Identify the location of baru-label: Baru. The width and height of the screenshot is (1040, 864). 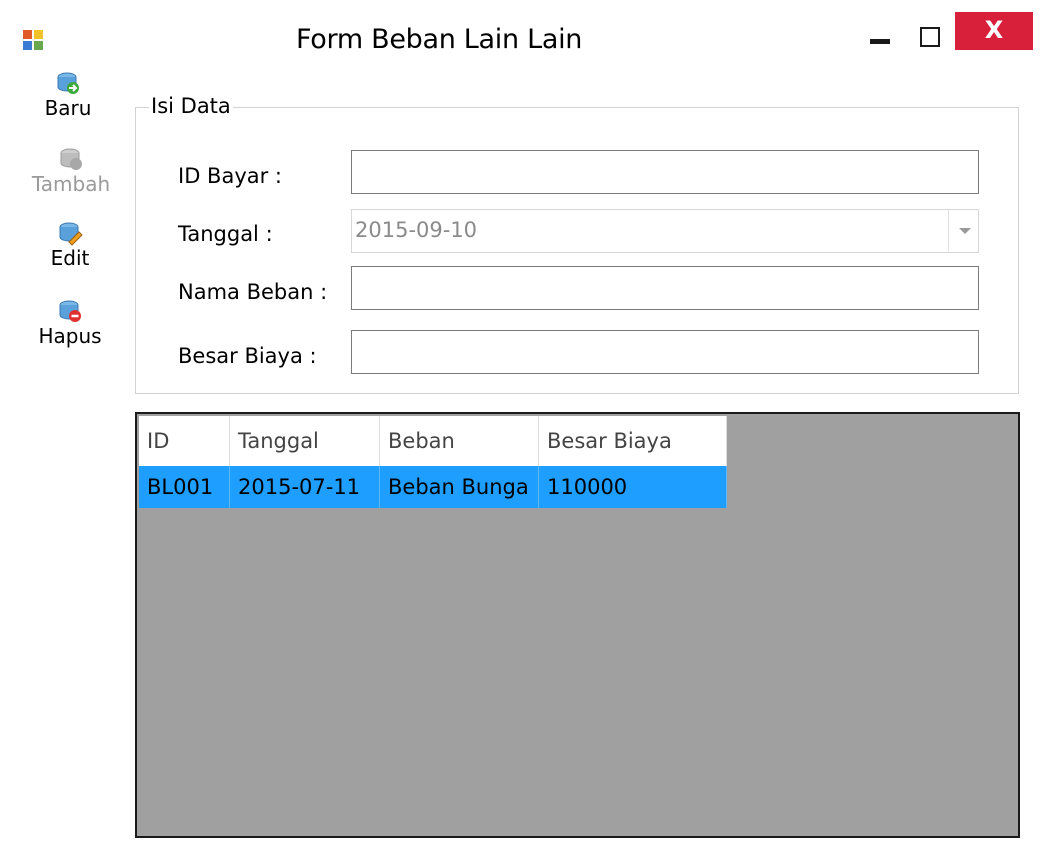
(68, 108).